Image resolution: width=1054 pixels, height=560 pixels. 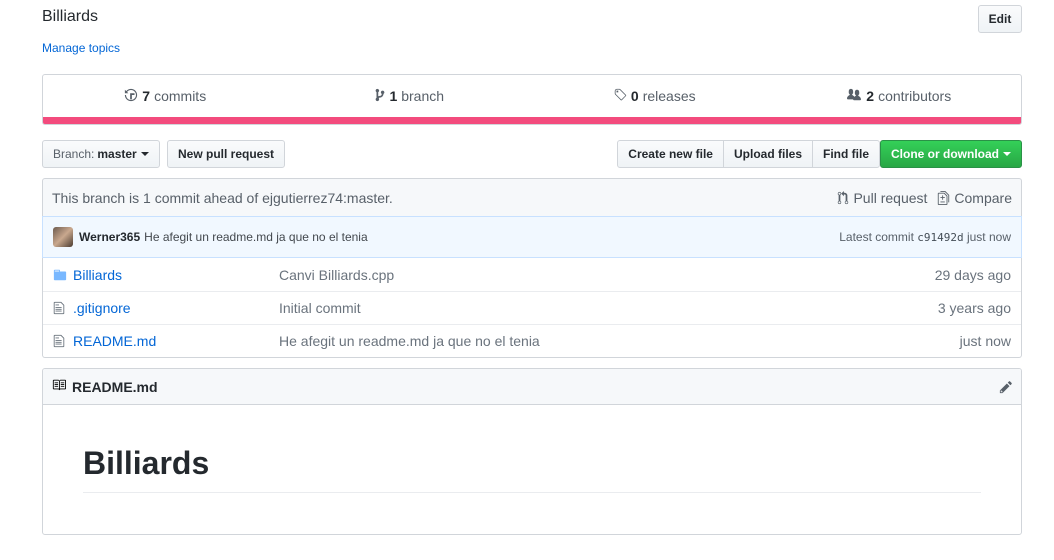 What do you see at coordinates (532, 469) in the screenshot?
I see `readme-heading: Billiards` at bounding box center [532, 469].